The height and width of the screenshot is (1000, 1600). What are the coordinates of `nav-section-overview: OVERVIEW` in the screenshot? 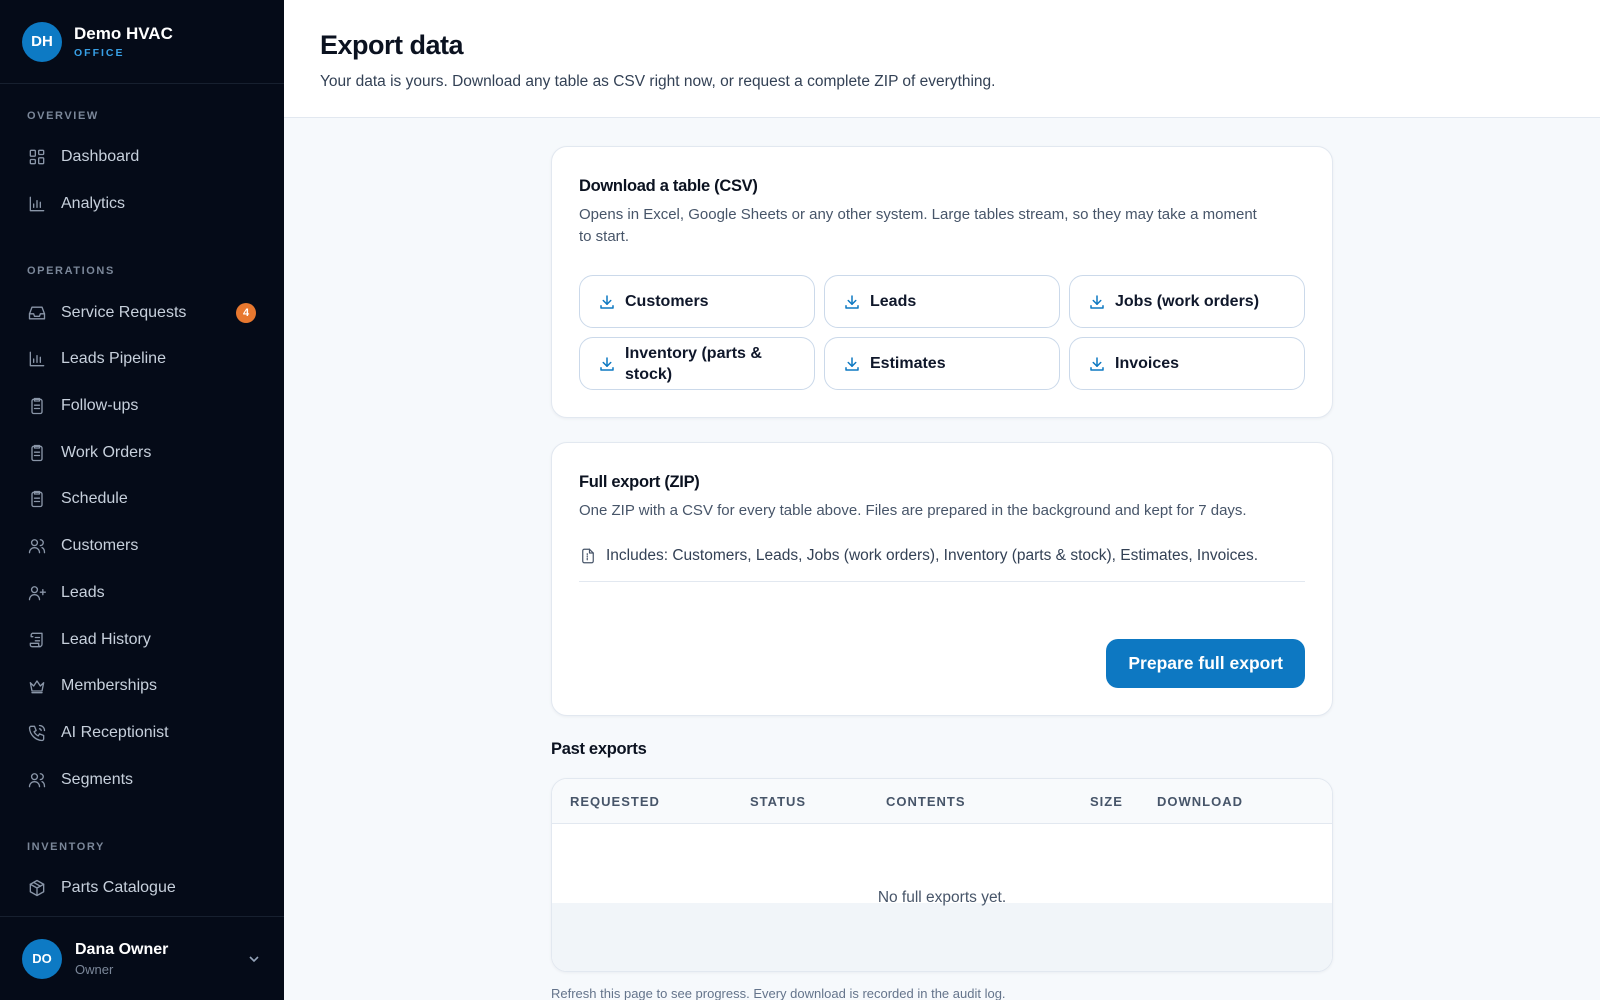 It's located at (63, 116).